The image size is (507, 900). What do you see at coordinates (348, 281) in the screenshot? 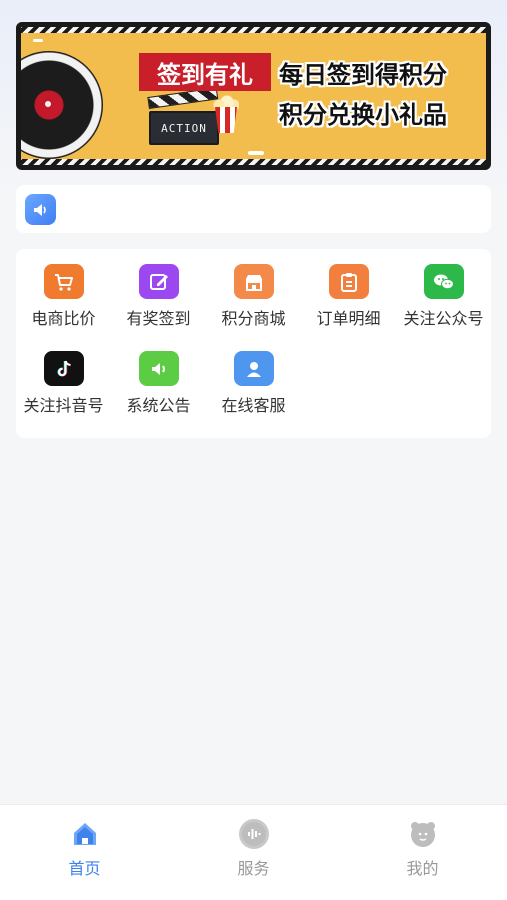
I see `clipboard-icon` at bounding box center [348, 281].